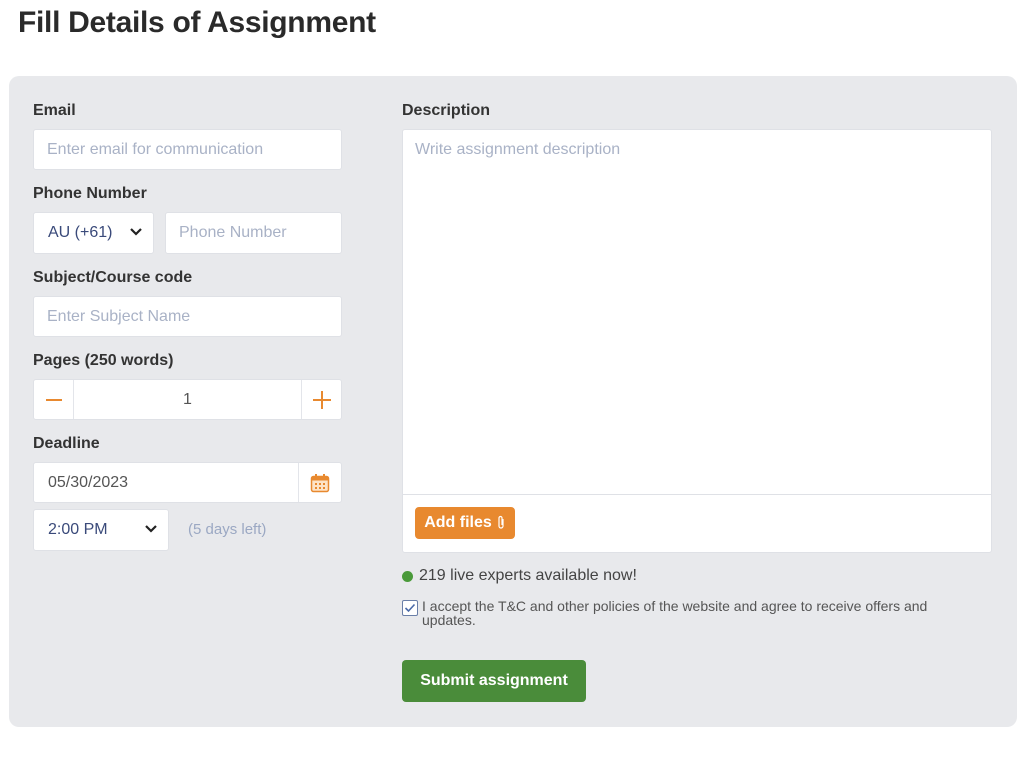 This screenshot has width=1024, height=768. What do you see at coordinates (494, 681) in the screenshot?
I see `submit-assignment-button: Submit assignment` at bounding box center [494, 681].